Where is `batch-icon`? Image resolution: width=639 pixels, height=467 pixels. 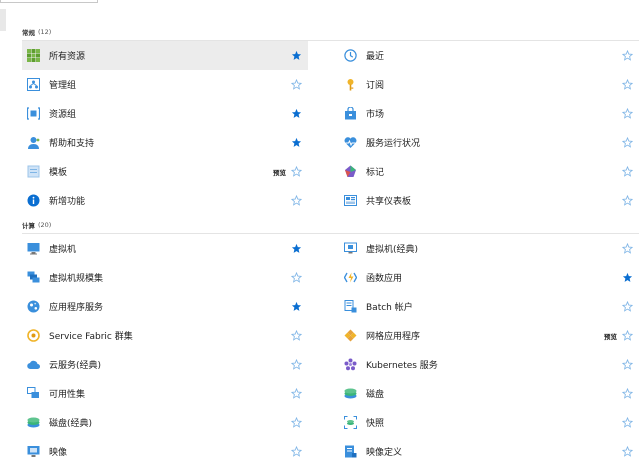 batch-icon is located at coordinates (350, 306).